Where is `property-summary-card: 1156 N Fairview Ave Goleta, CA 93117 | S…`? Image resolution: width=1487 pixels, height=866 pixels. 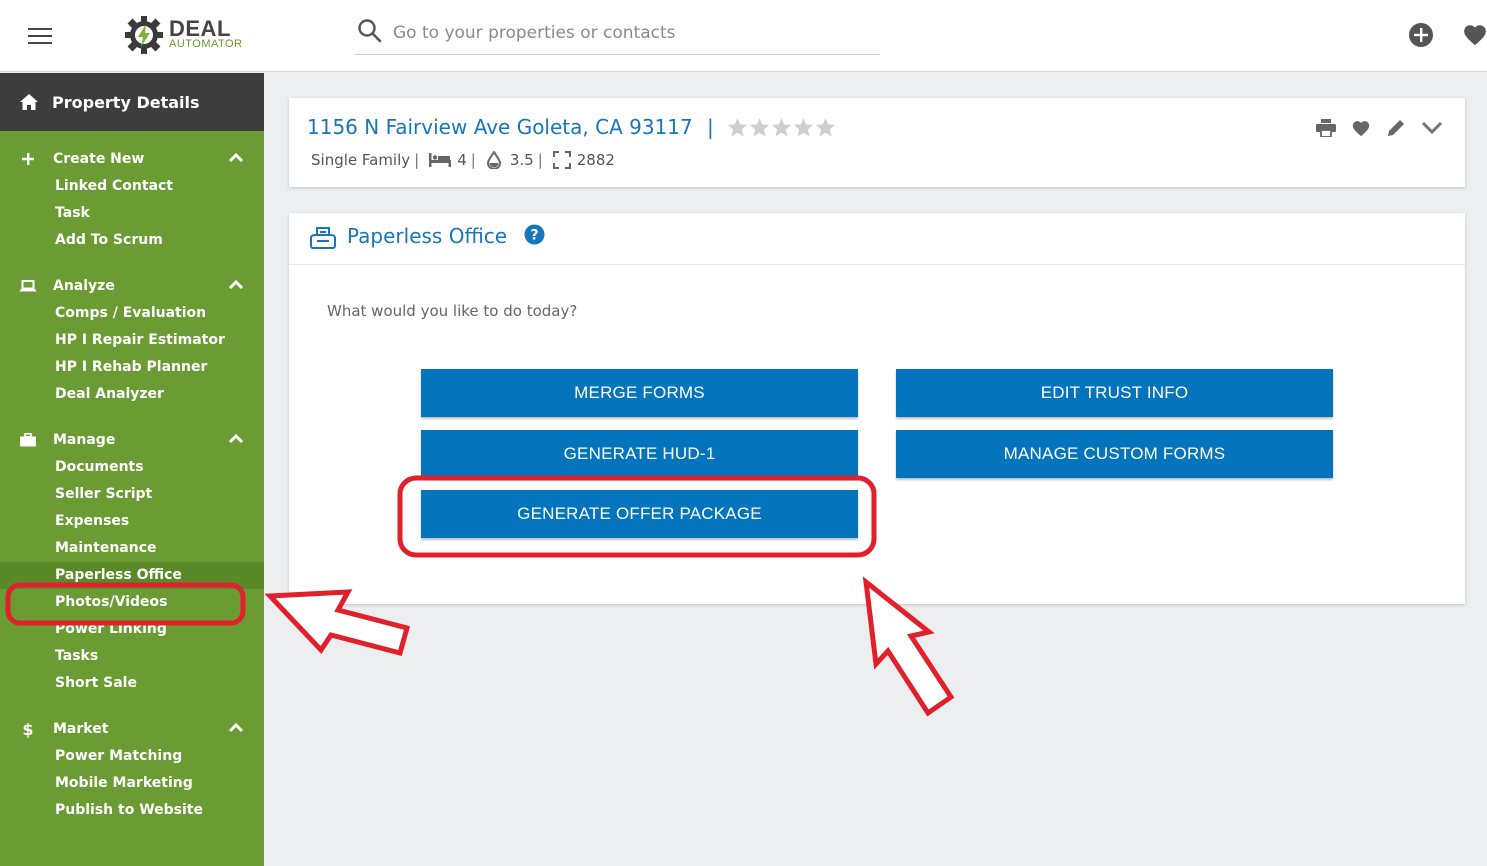 property-summary-card: 1156 N Fairview Ave Goleta, CA 93117 | S… is located at coordinates (877, 142).